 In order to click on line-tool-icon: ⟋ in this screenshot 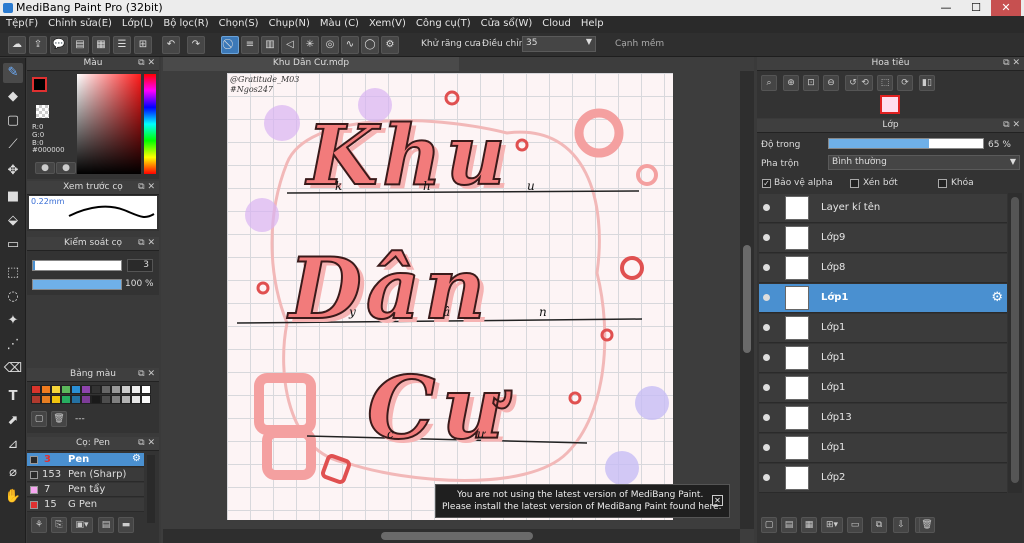, I will do `click(13, 145)`.